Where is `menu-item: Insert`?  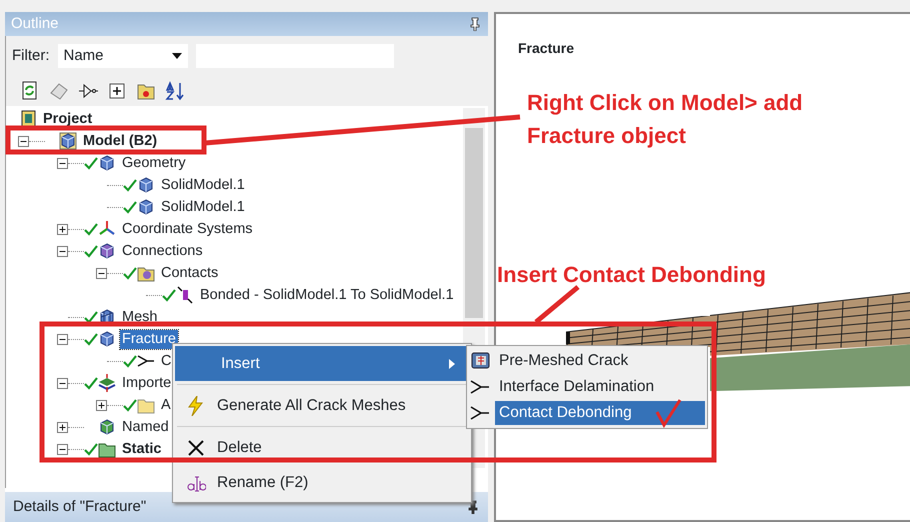 menu-item: Insert is located at coordinates (322, 363).